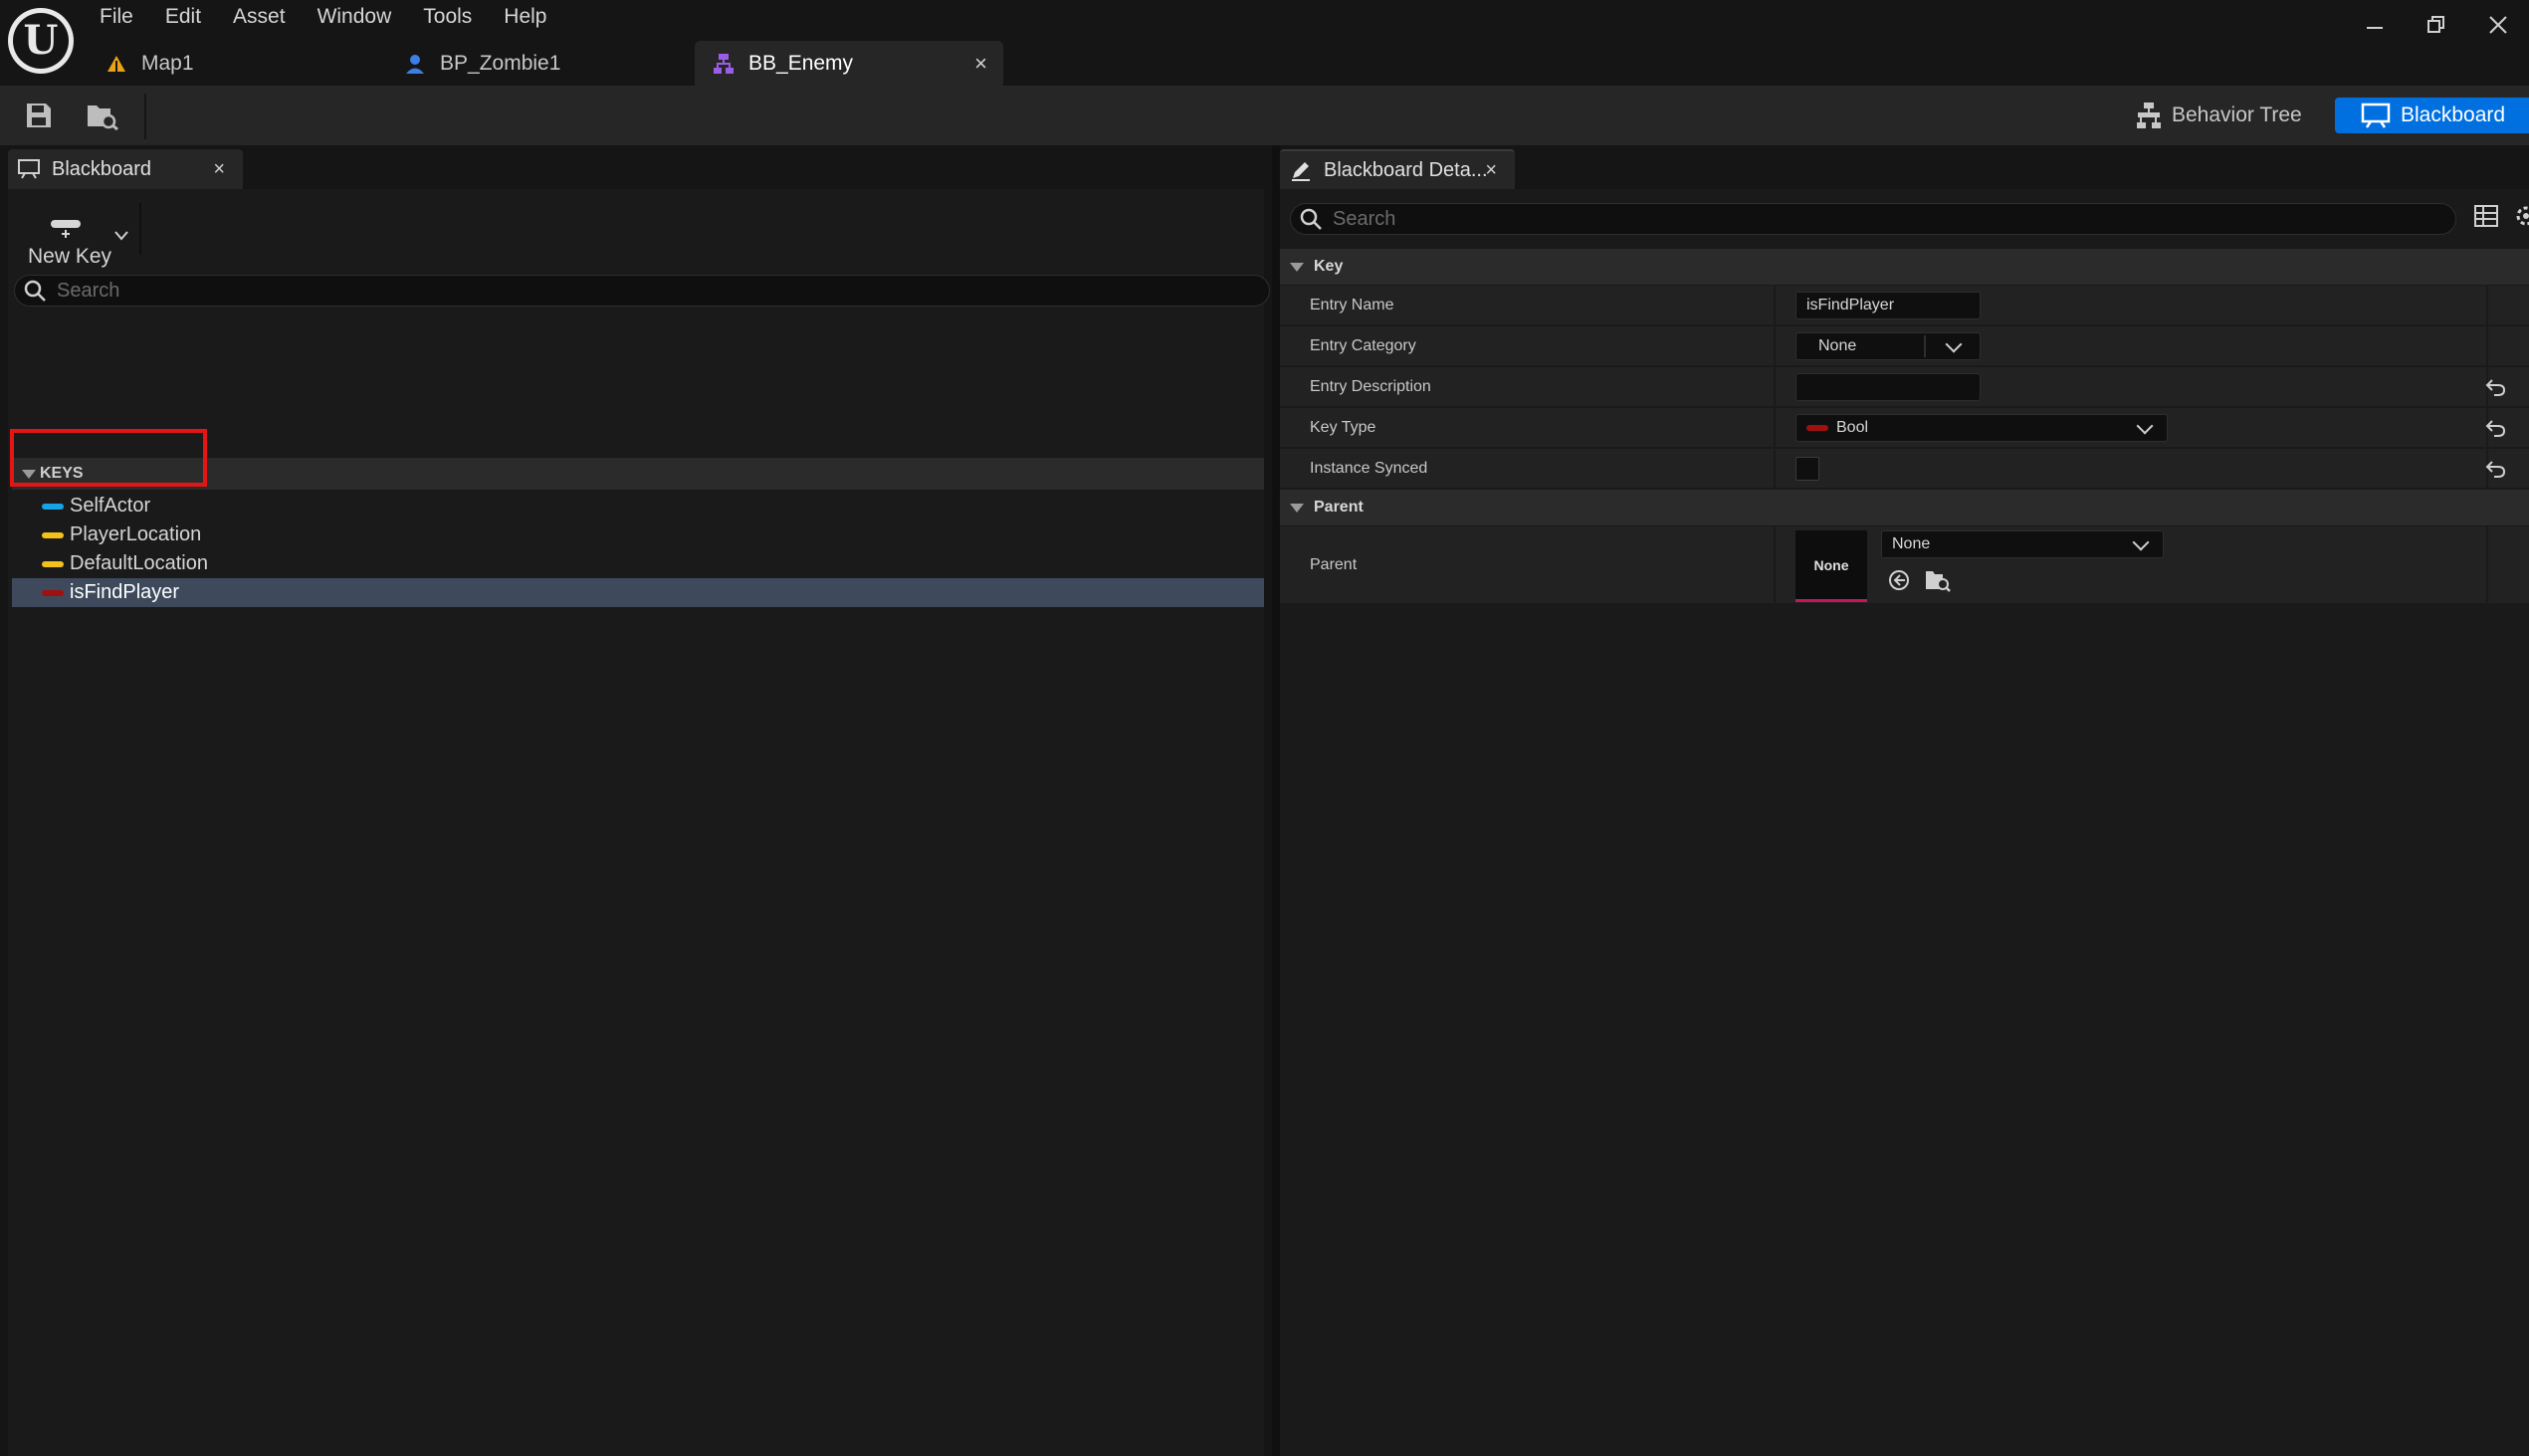 This screenshot has width=2529, height=1456. I want to click on chevron-down-icon, so click(121, 238).